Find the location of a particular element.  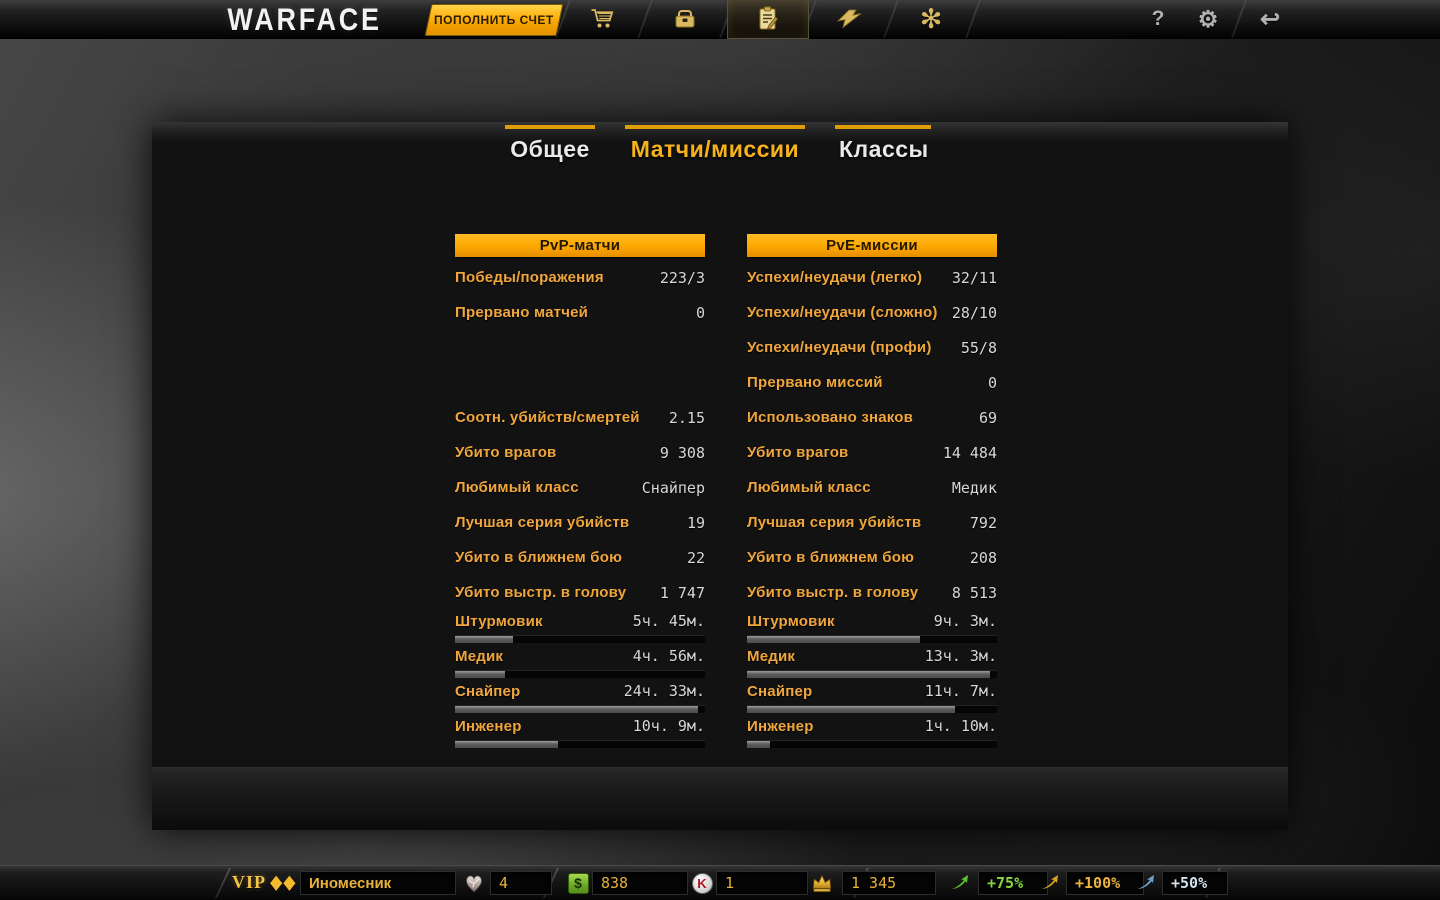

kredits-field: 1 is located at coordinates (762, 883).